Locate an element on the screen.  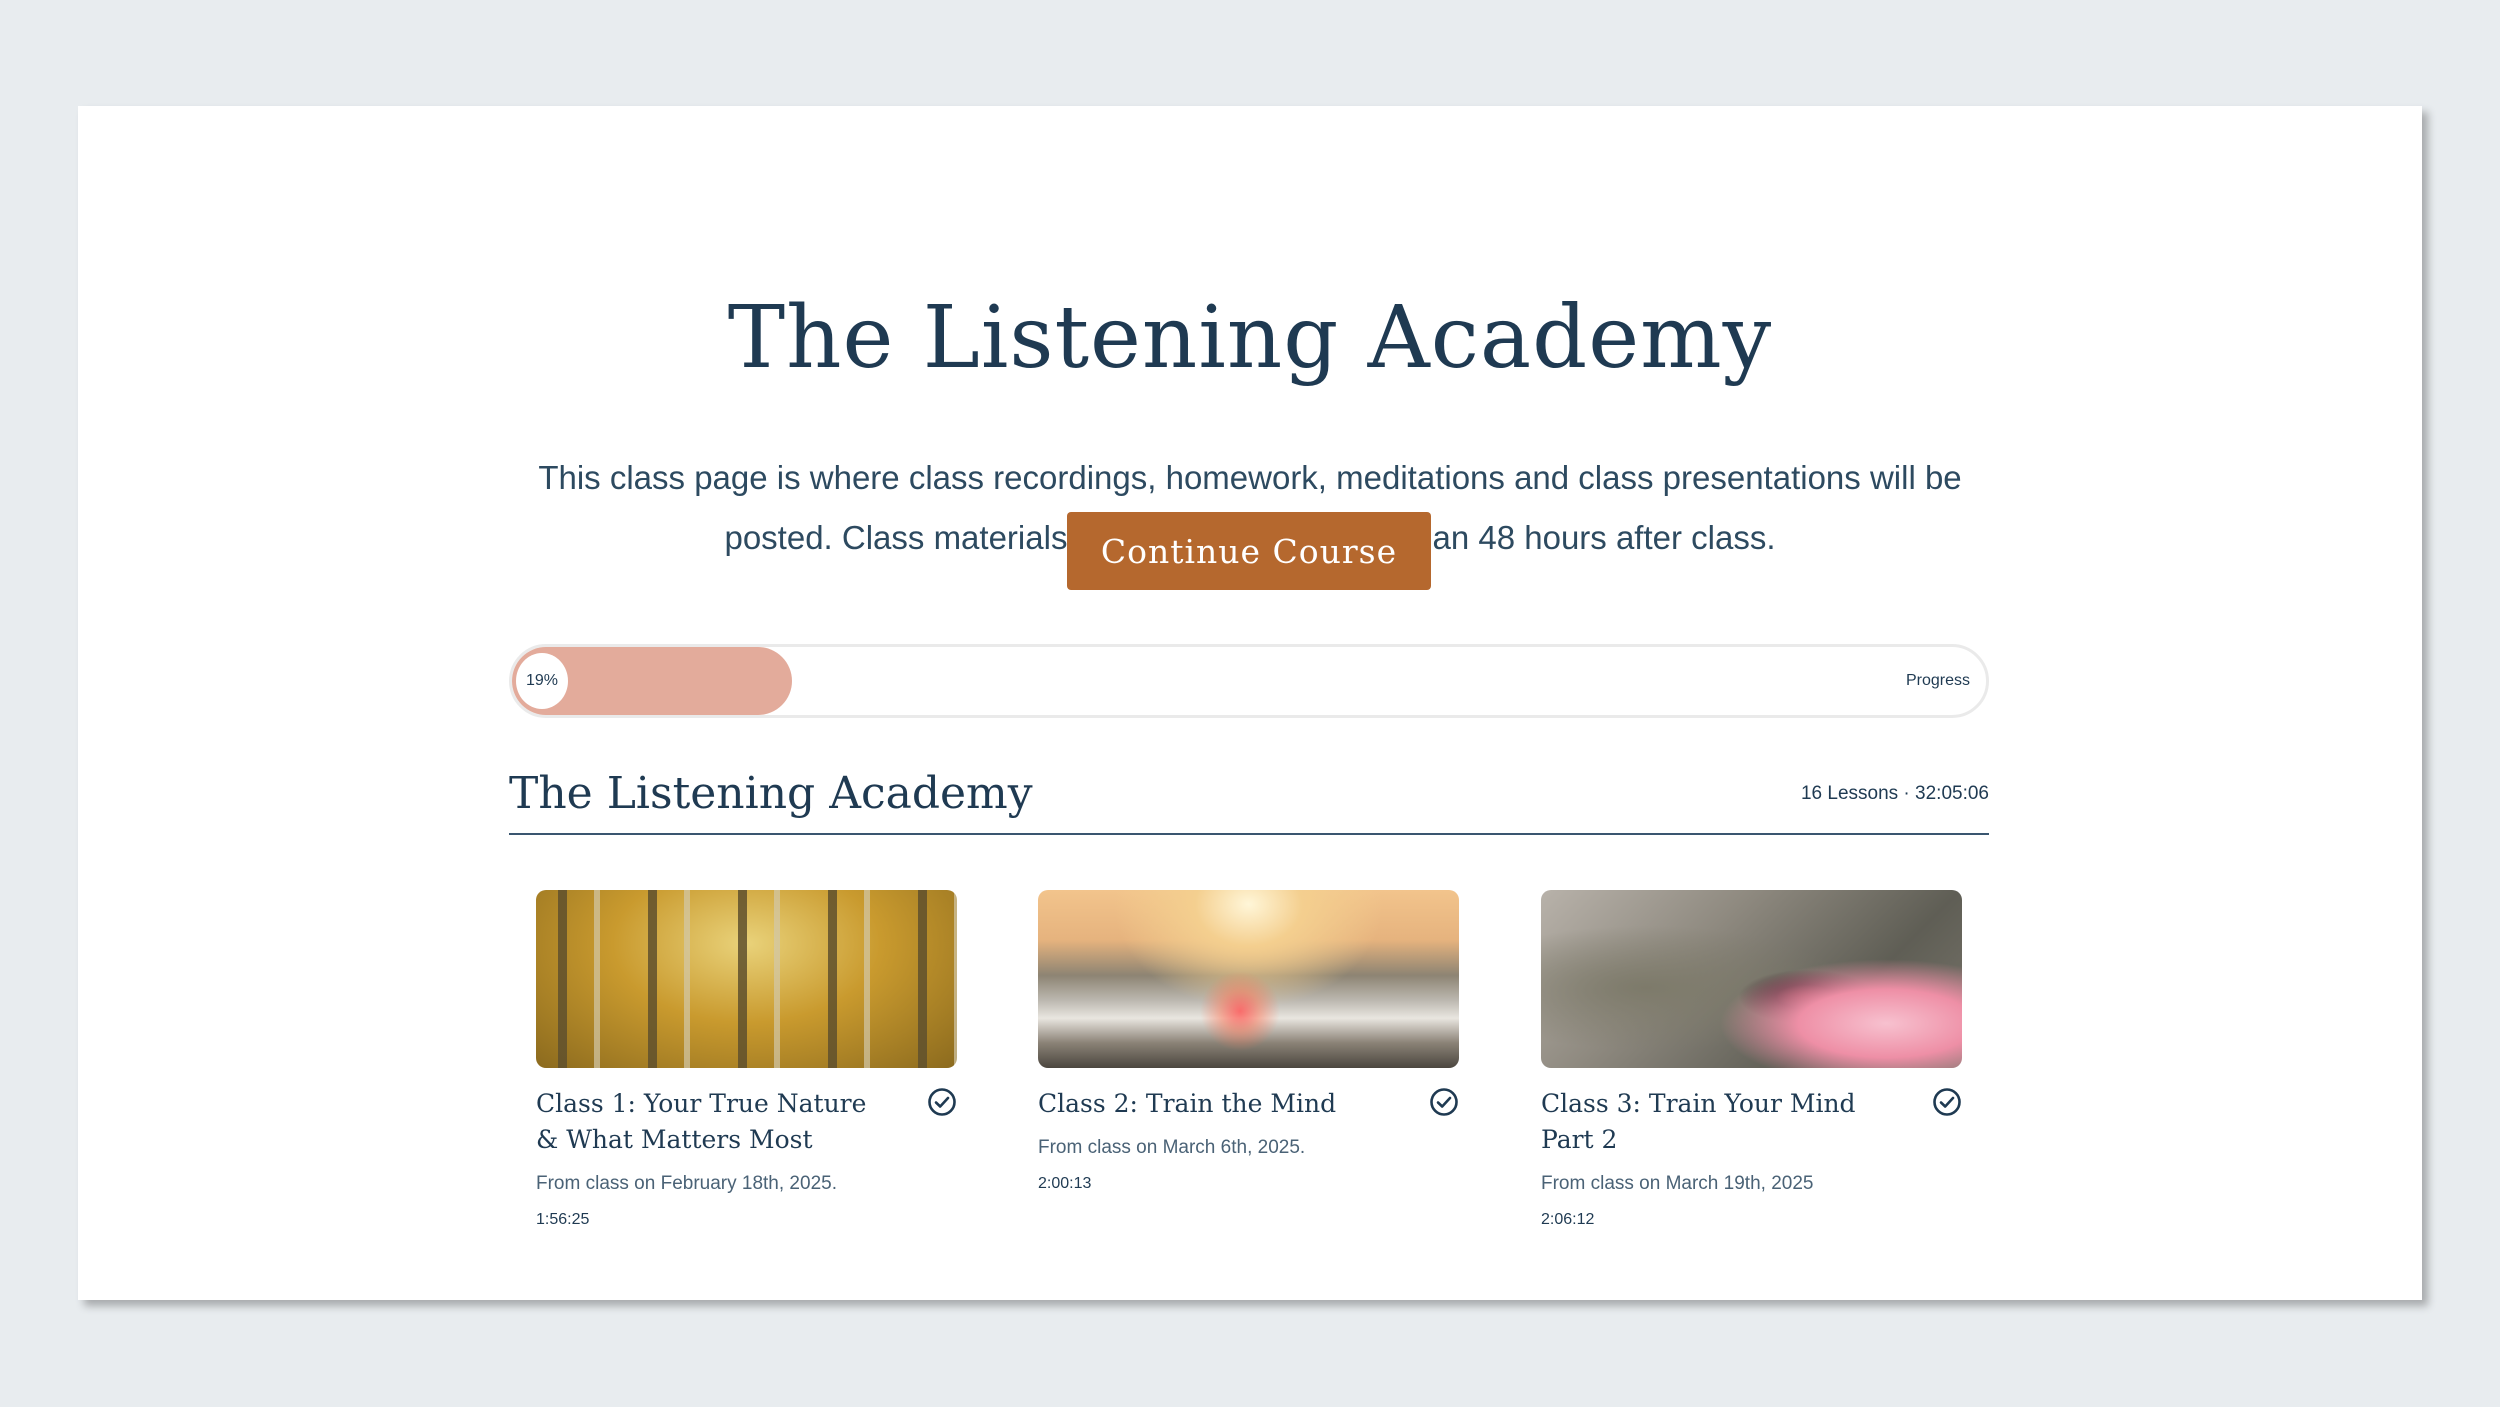
lesson-duration: 2:06:12 is located at coordinates (1568, 1219).